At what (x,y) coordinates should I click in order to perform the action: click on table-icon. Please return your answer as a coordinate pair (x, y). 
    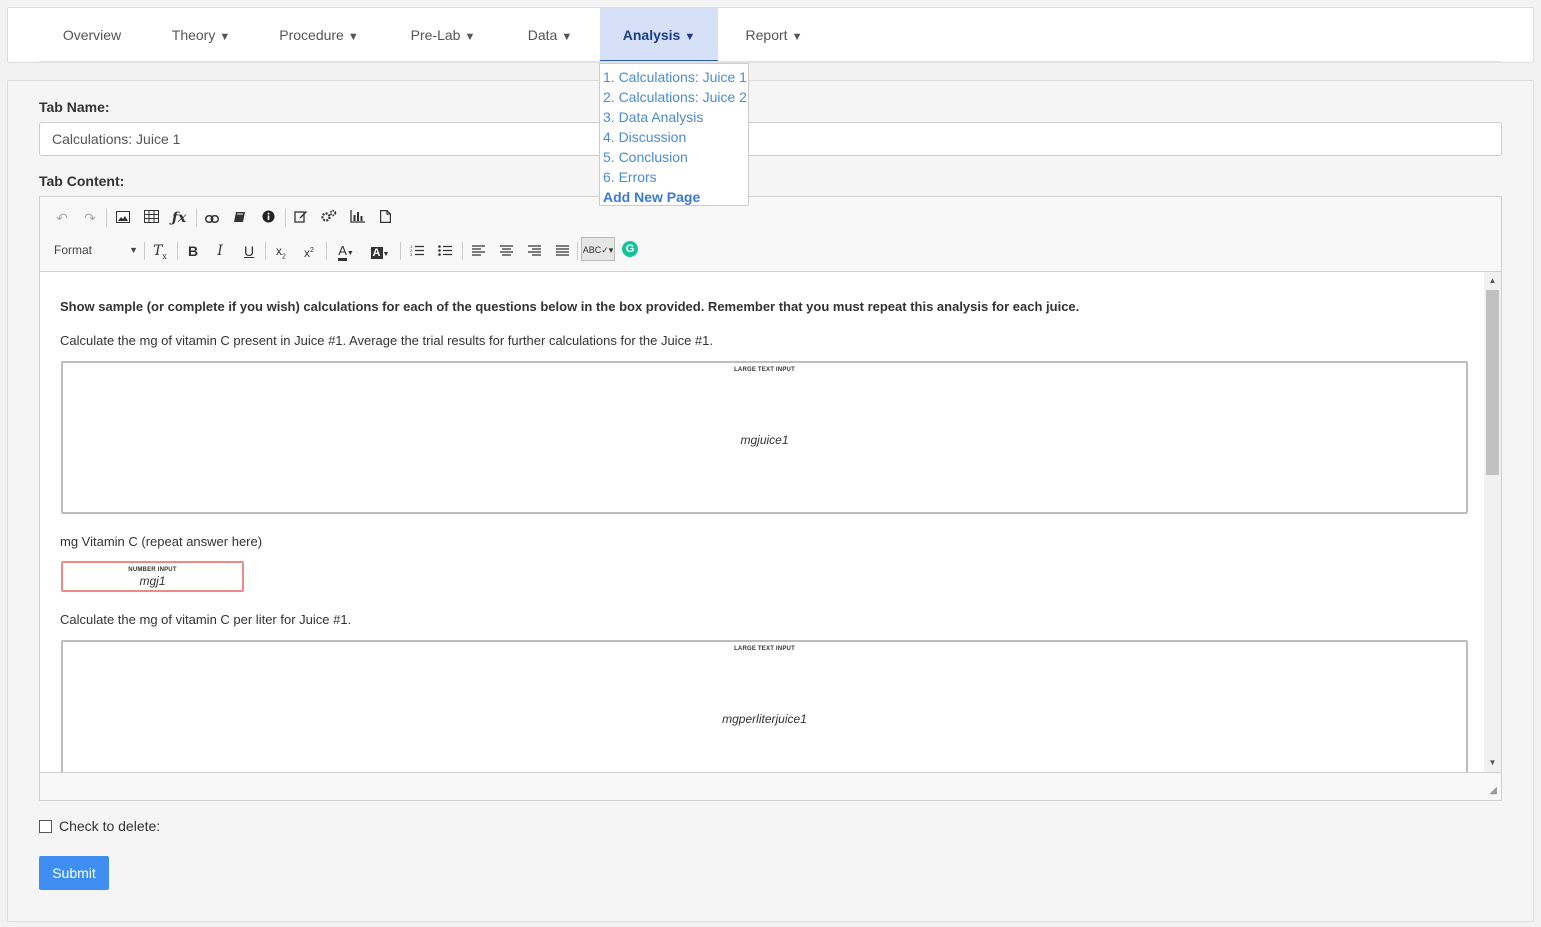
    Looking at the image, I should click on (151, 218).